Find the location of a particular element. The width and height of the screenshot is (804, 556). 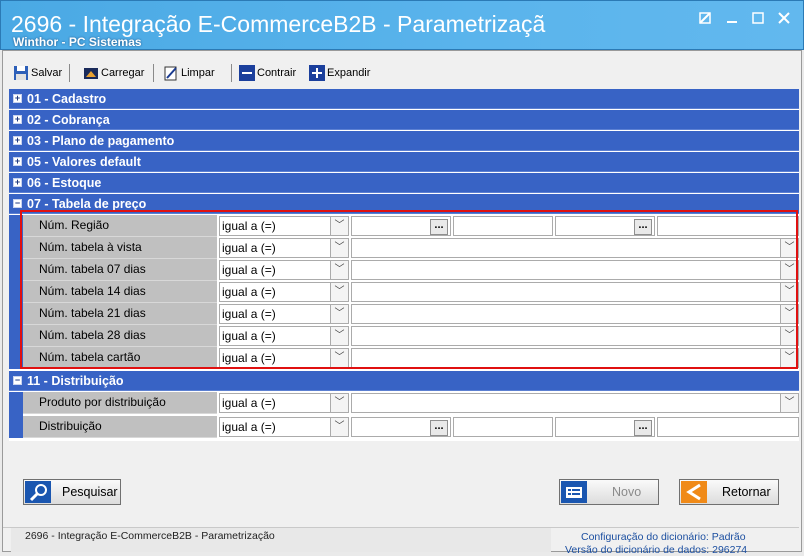

save-label: Salvar is located at coordinates (47, 73).